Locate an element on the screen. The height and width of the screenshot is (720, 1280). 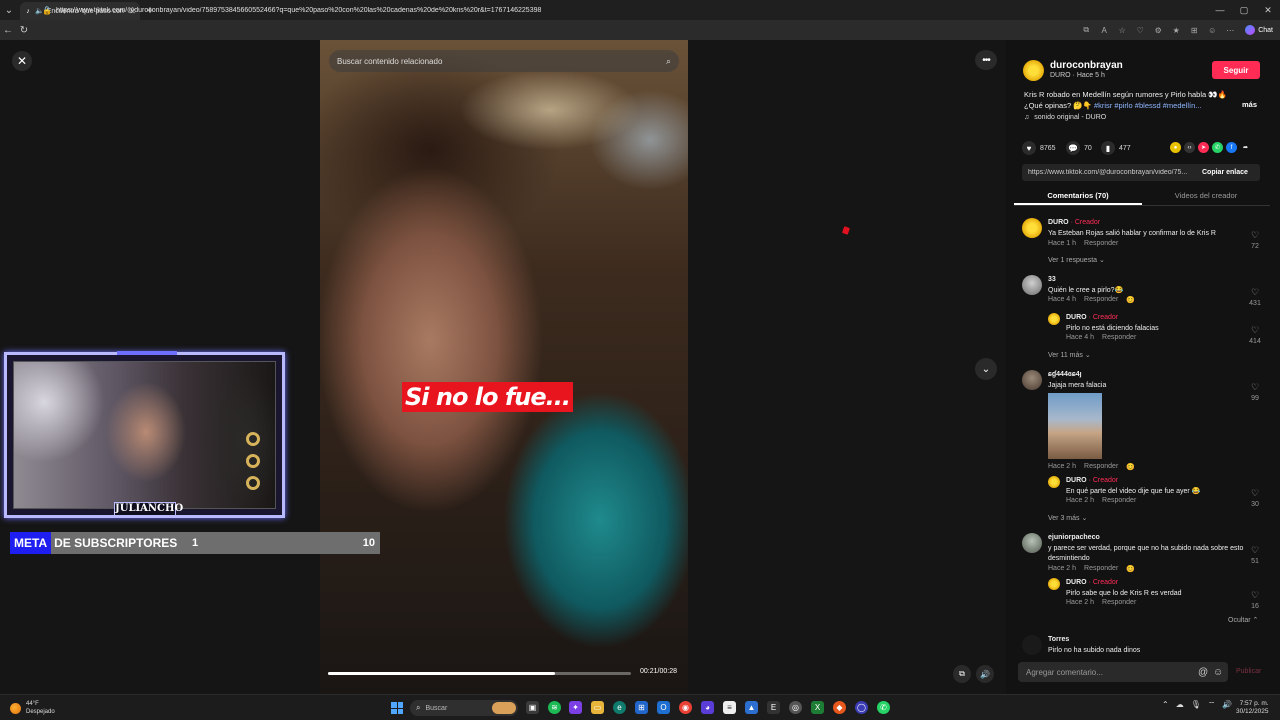
favorites-icon: ★ is located at coordinates (1176, 30).